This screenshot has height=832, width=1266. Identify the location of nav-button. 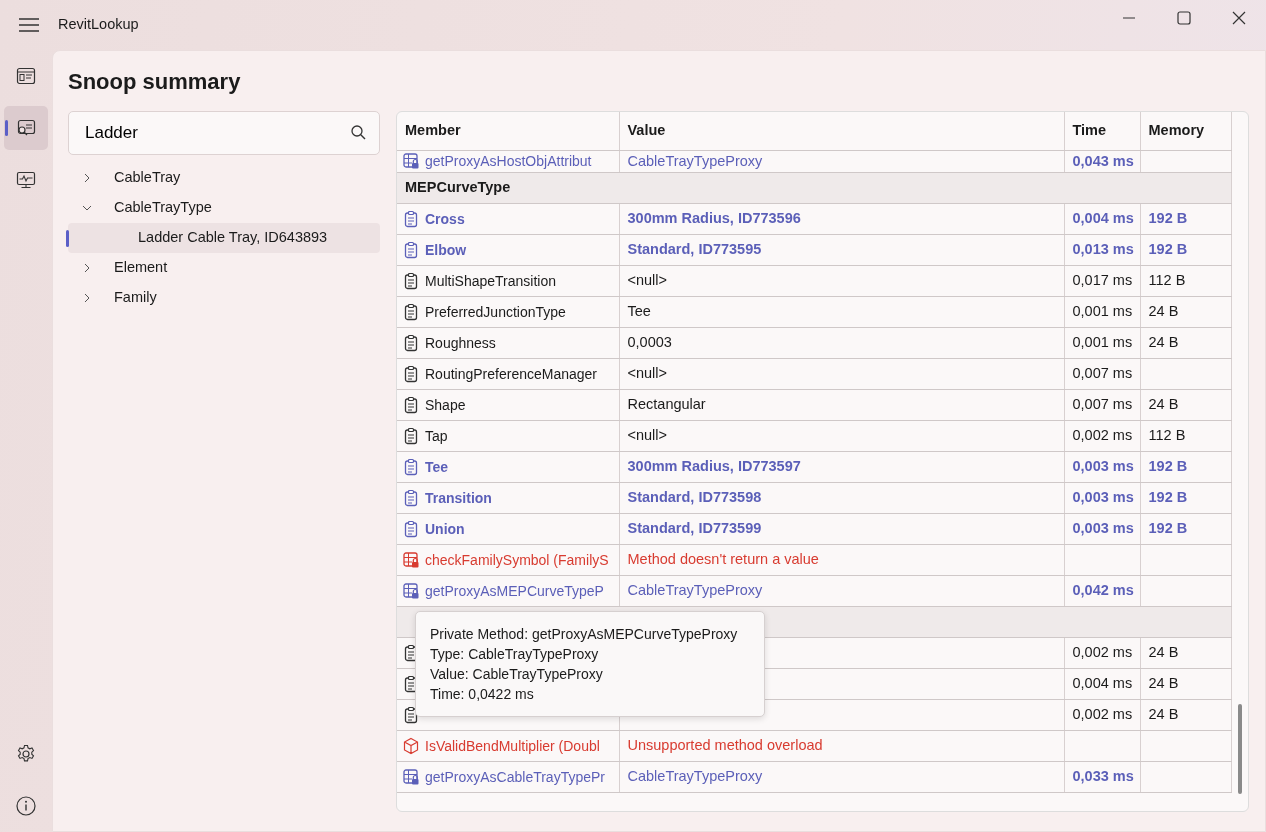
(26, 128).